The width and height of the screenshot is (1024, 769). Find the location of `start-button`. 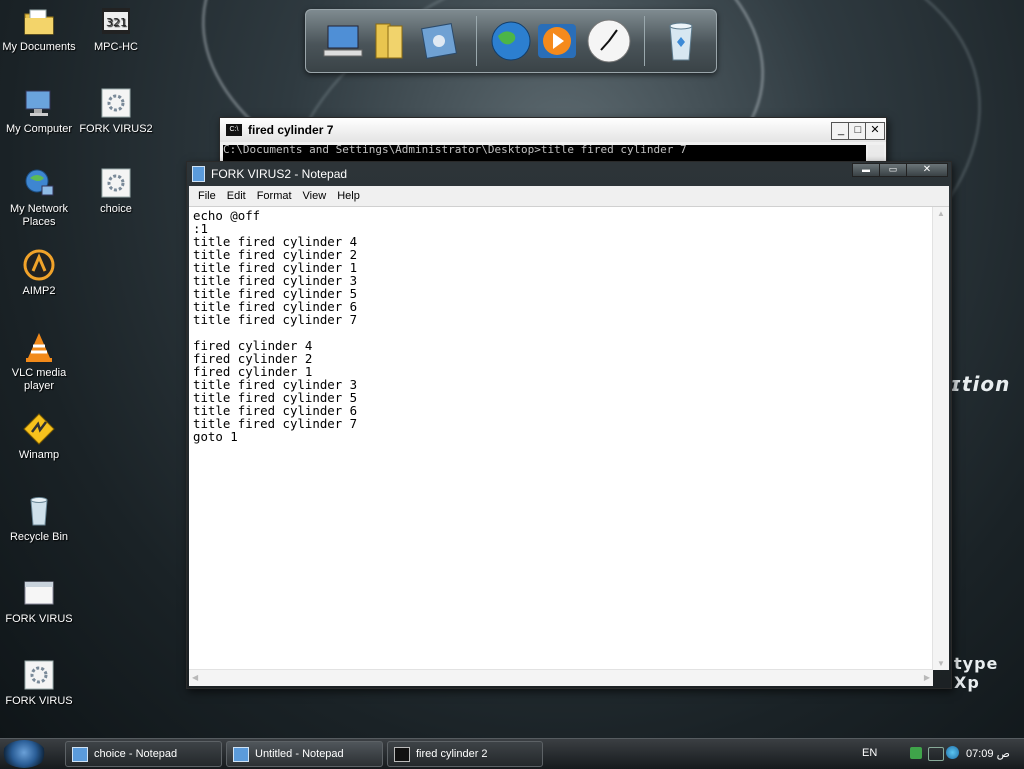

start-button is located at coordinates (24, 754).